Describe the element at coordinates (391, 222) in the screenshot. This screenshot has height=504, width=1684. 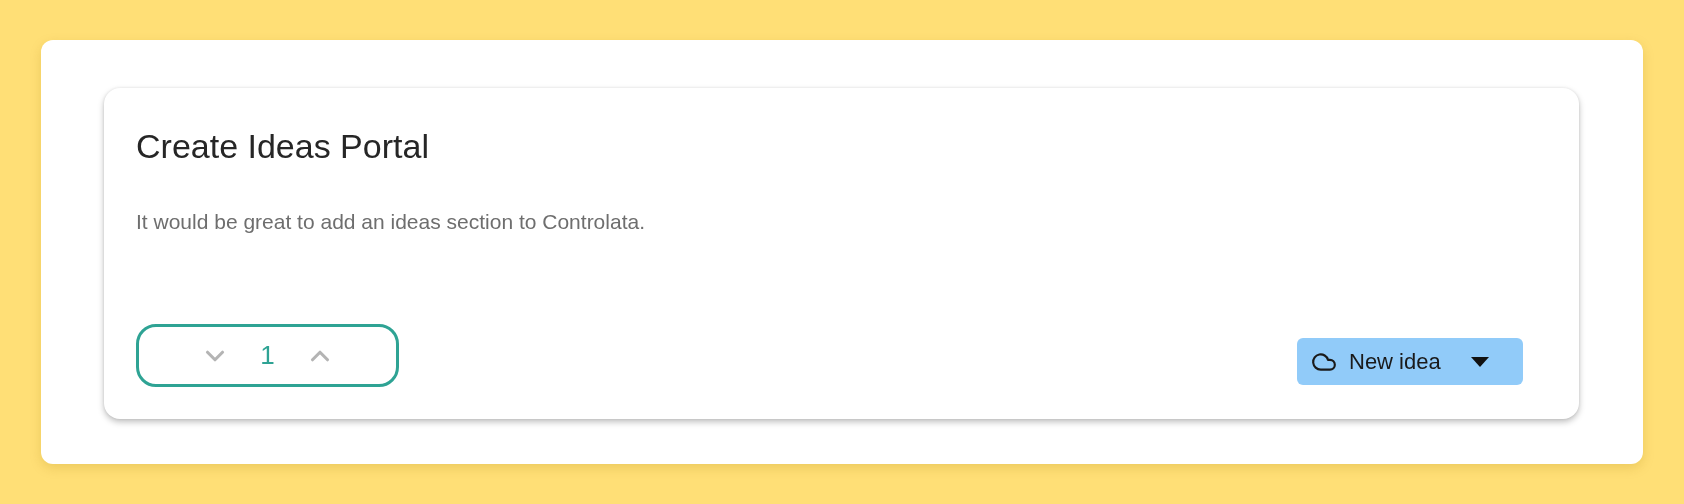
I see `idea-description: It would be great to add an ideas section to Controlata.` at that location.